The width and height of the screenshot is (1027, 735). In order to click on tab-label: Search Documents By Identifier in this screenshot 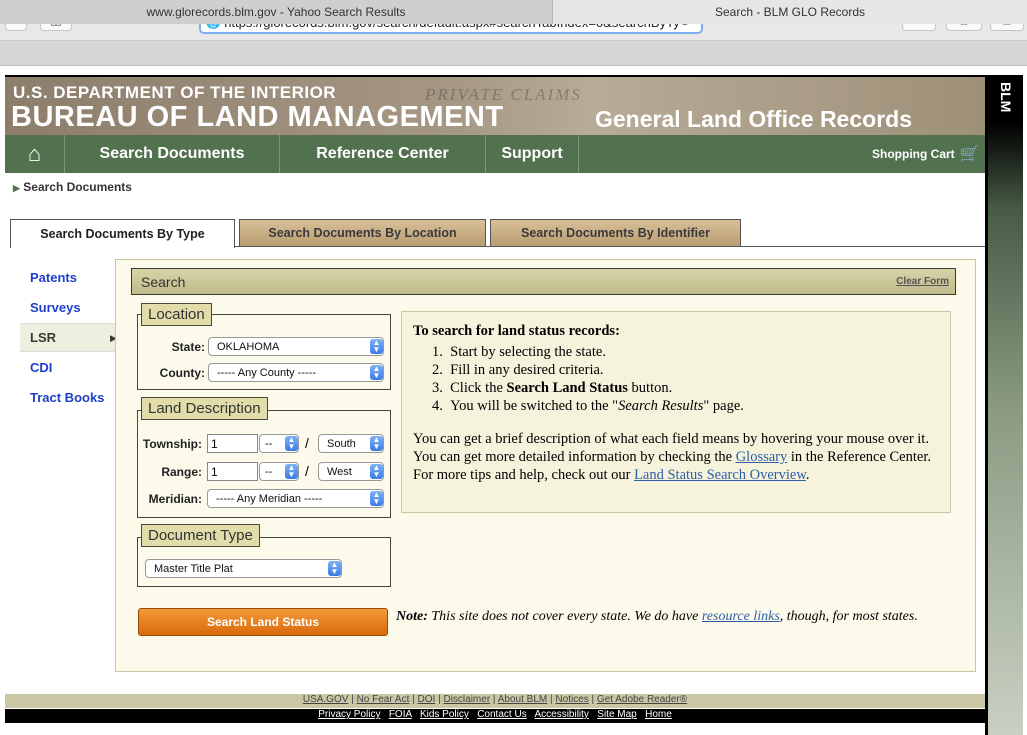, I will do `click(615, 233)`.